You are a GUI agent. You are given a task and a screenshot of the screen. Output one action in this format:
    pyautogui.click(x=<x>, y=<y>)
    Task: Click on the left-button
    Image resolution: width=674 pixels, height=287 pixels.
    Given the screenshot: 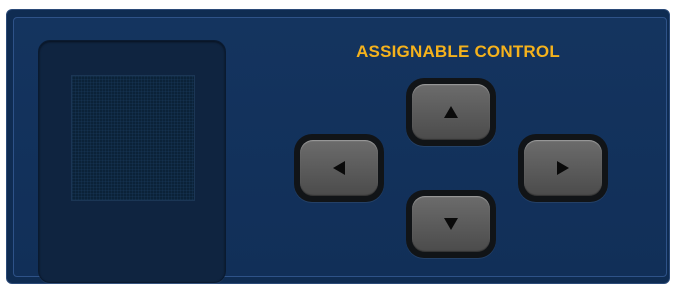 What is the action you would take?
    pyautogui.click(x=339, y=168)
    